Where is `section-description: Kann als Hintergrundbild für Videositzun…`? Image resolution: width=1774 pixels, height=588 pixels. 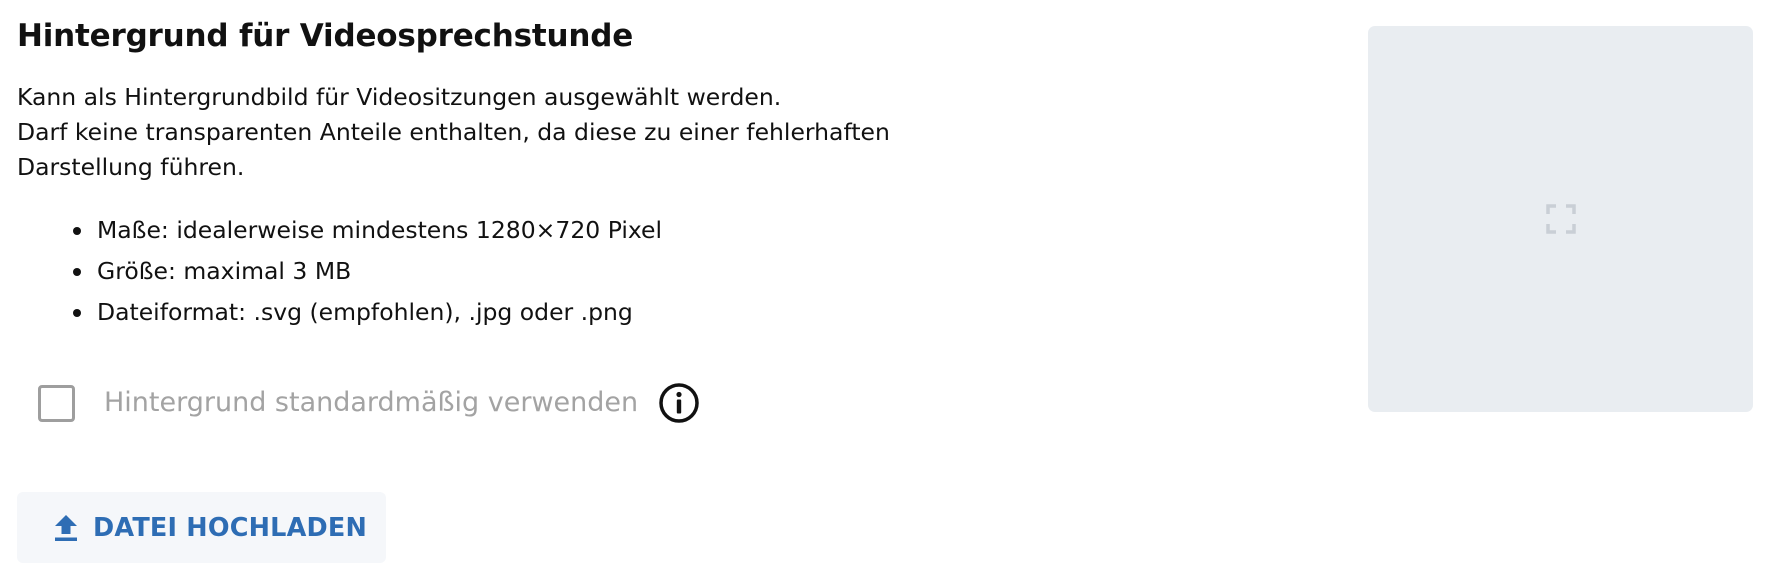
section-description: Kann als Hintergrundbild für Videositzun… is located at coordinates (517, 132).